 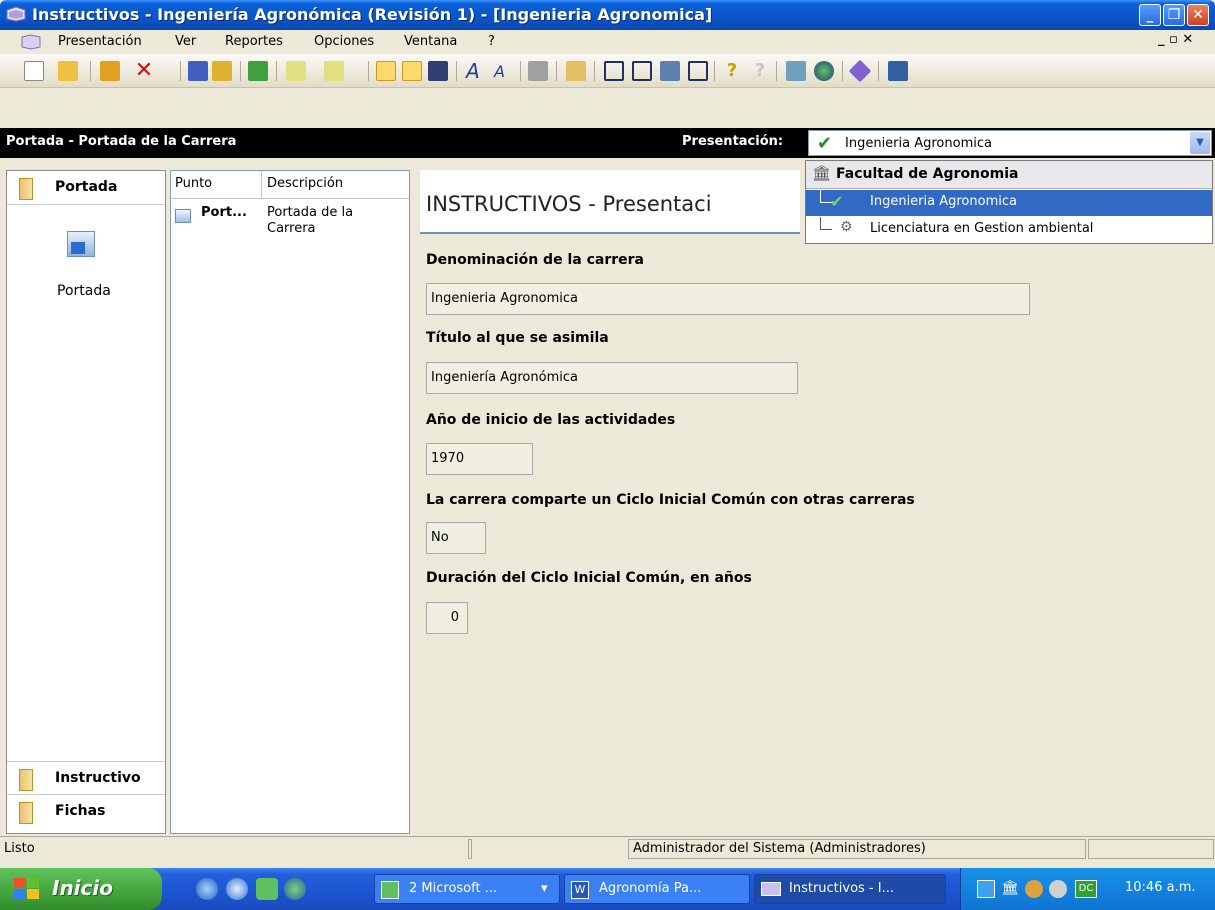 What do you see at coordinates (1198, 15) in the screenshot?
I see `close-button: ✕` at bounding box center [1198, 15].